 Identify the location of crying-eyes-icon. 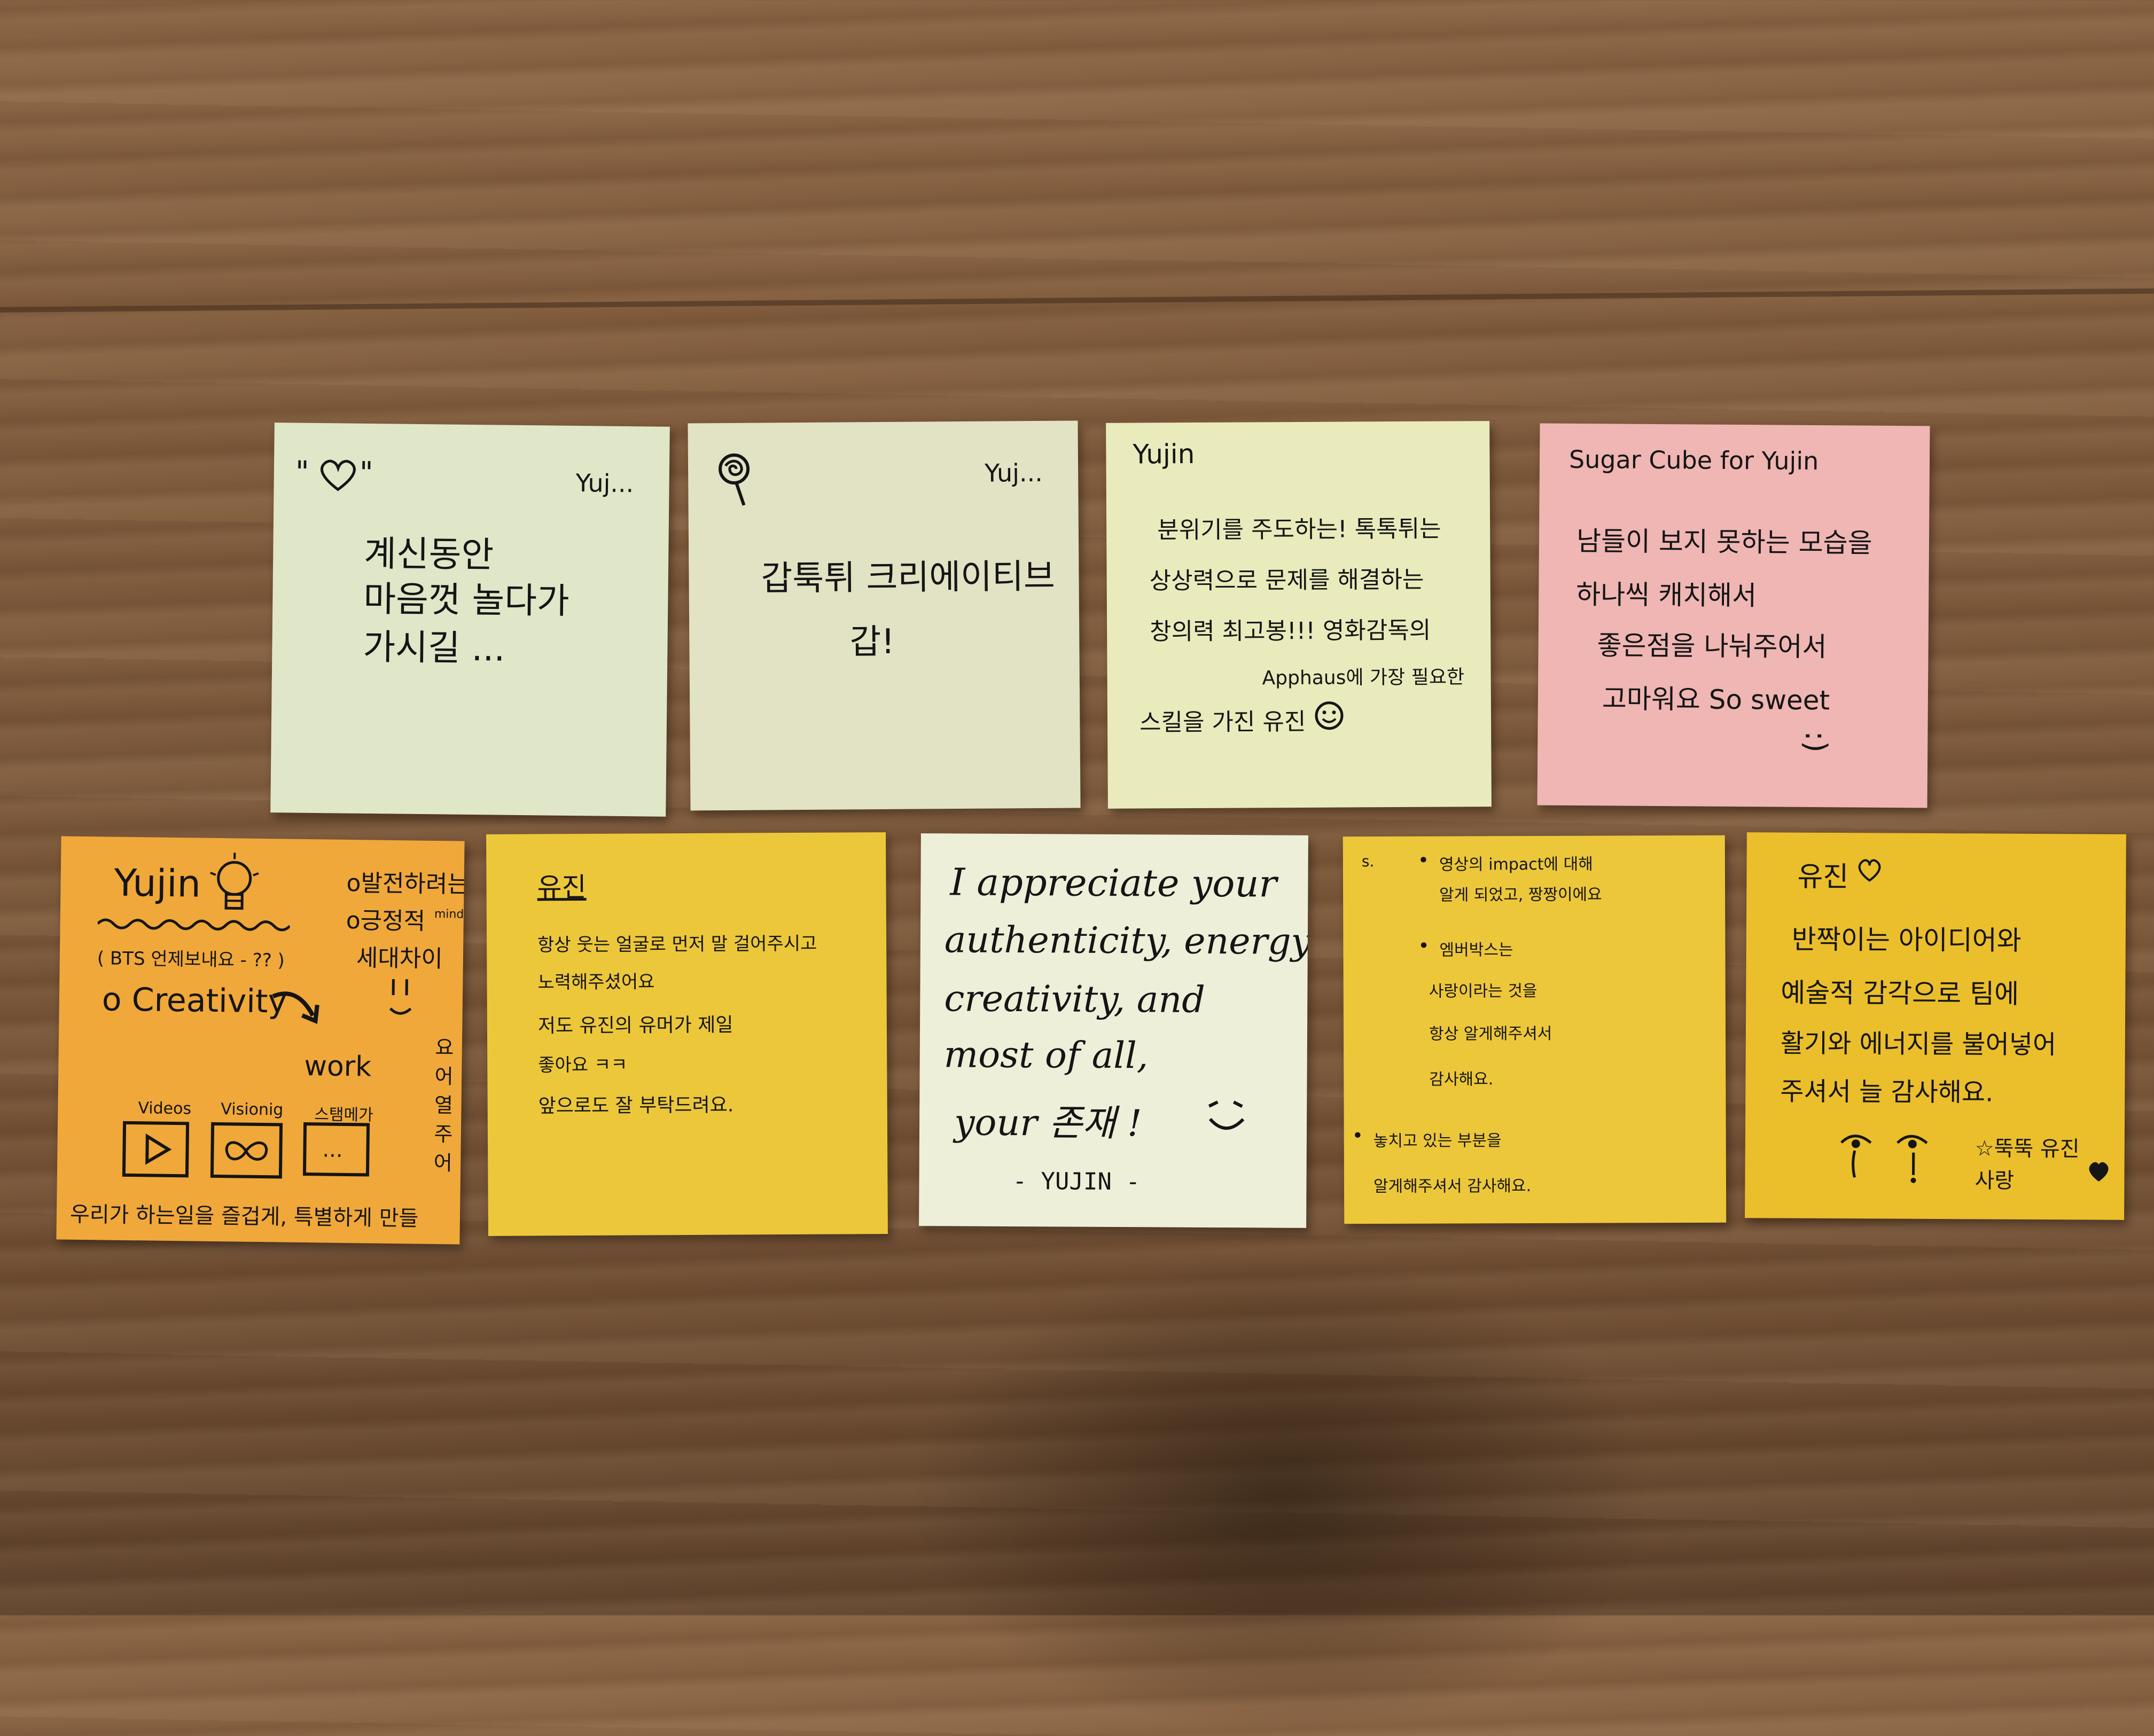
(1889, 1156).